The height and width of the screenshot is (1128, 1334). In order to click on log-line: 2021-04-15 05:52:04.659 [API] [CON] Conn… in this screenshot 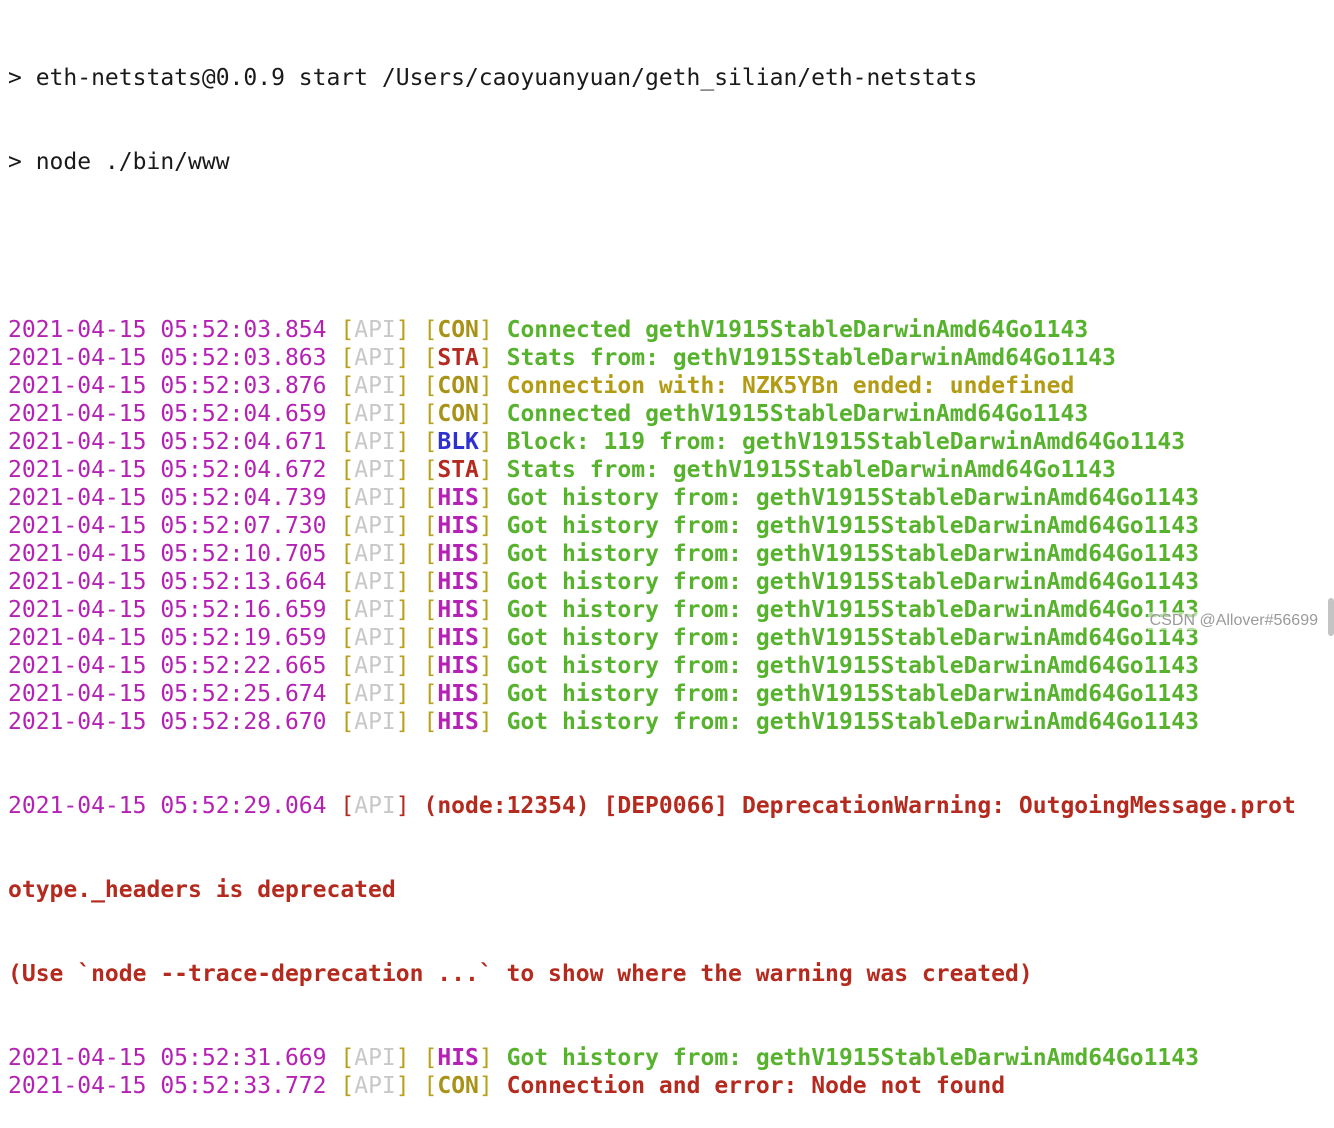, I will do `click(548, 414)`.